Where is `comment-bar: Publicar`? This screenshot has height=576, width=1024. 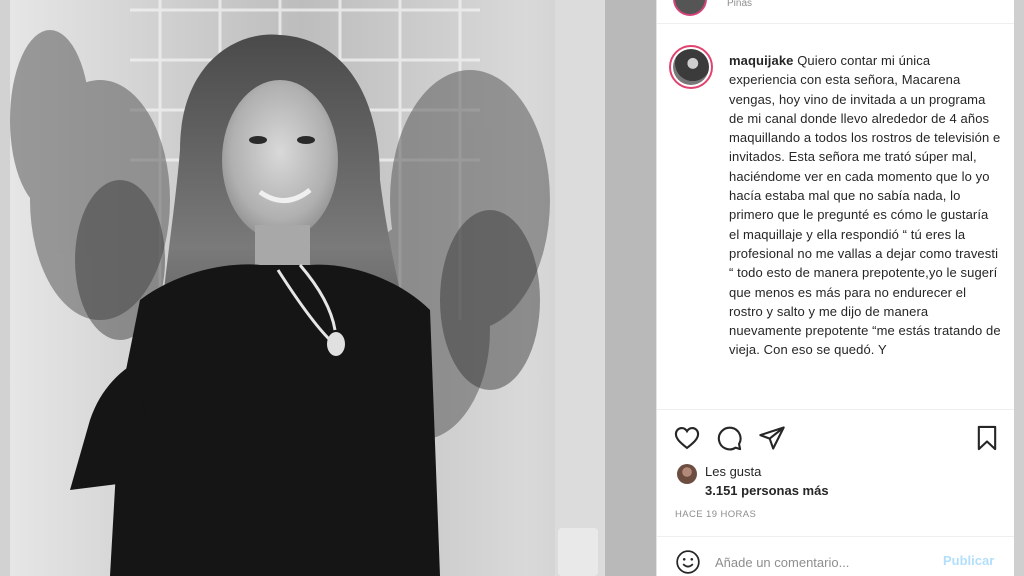
comment-bar: Publicar is located at coordinates (836, 556).